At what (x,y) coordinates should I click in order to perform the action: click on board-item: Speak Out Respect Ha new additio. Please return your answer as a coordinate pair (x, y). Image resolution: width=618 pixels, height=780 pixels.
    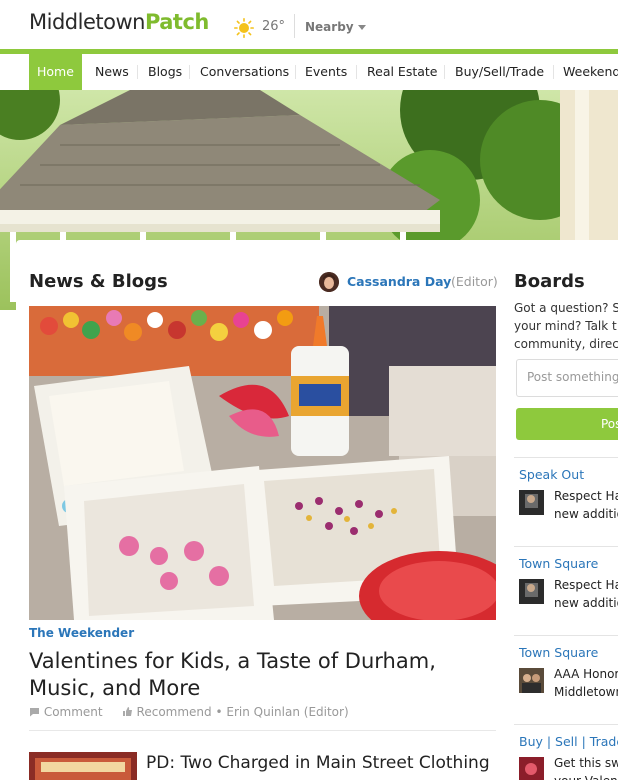
    Looking at the image, I should click on (566, 501).